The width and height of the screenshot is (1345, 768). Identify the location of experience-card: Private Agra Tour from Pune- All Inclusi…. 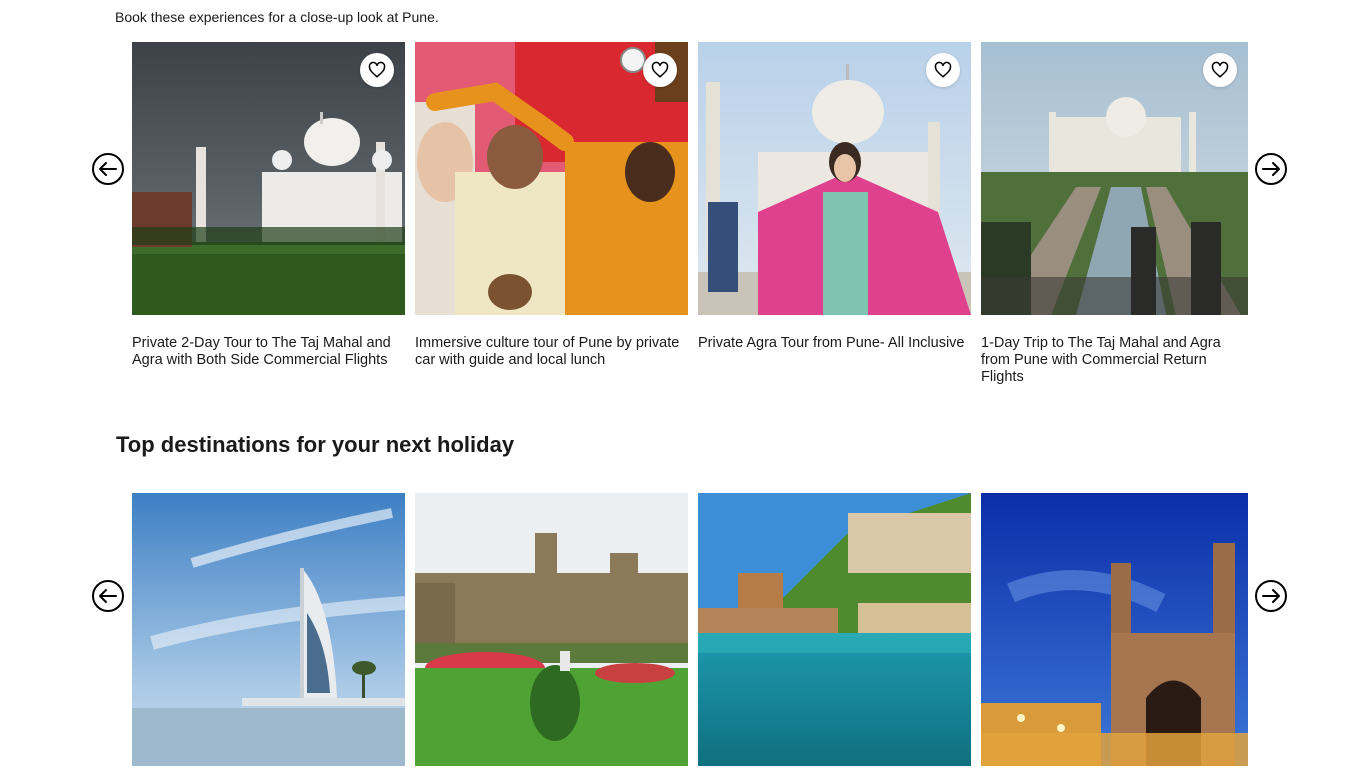
(834, 197).